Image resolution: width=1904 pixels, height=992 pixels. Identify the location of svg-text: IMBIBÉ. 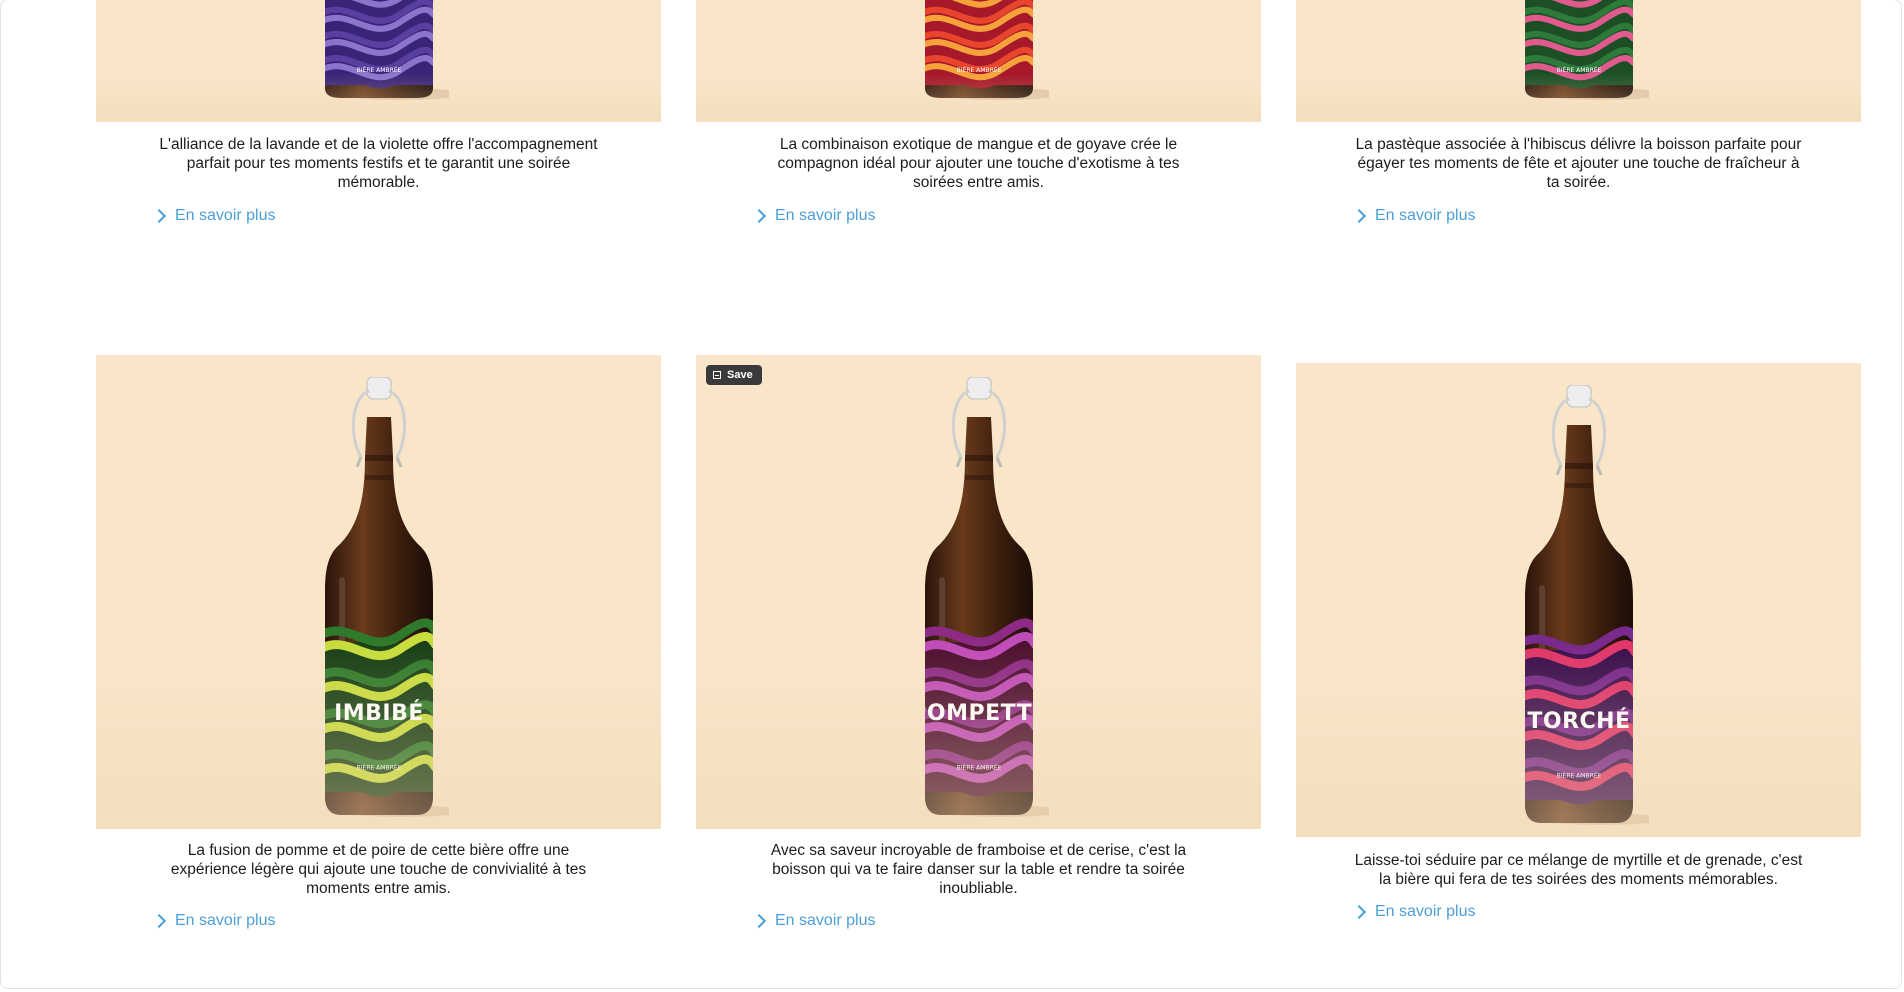
(379, 713).